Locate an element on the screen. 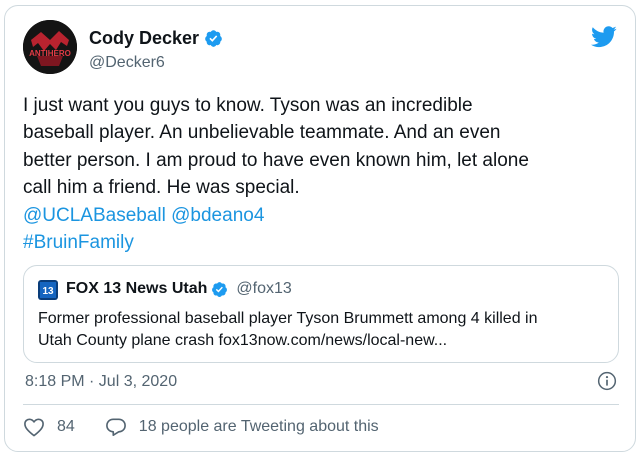 Image resolution: width=640 pixels, height=456 pixels. tweet-hashtag-line: #BruinFamily is located at coordinates (303, 242).